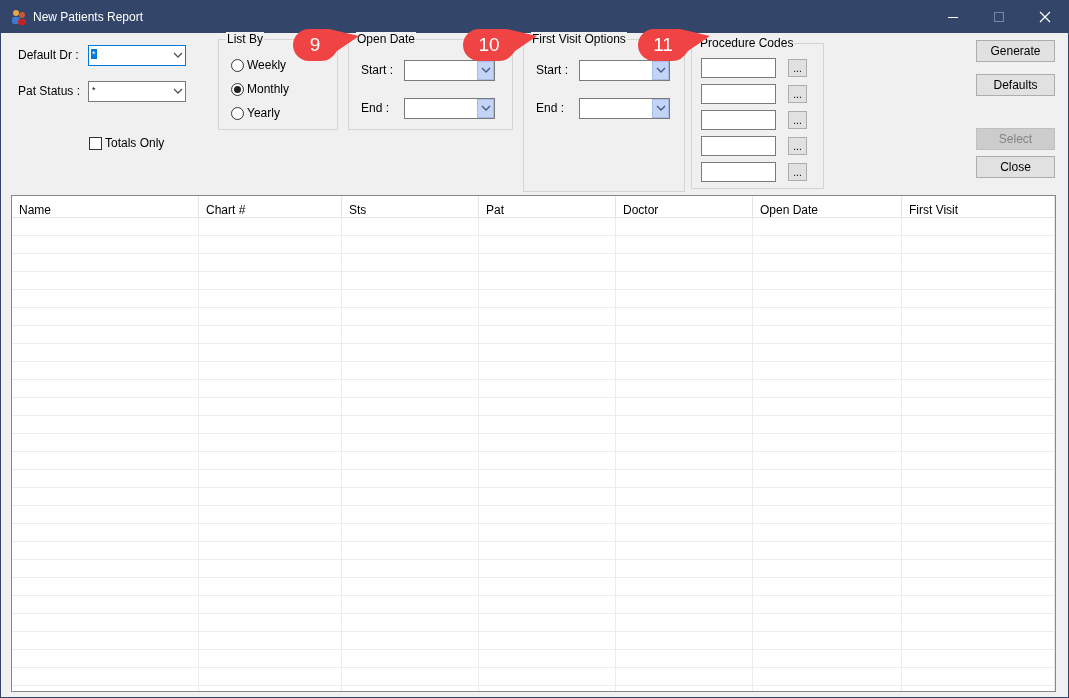 The width and height of the screenshot is (1069, 698). I want to click on checkbox, so click(95, 143).